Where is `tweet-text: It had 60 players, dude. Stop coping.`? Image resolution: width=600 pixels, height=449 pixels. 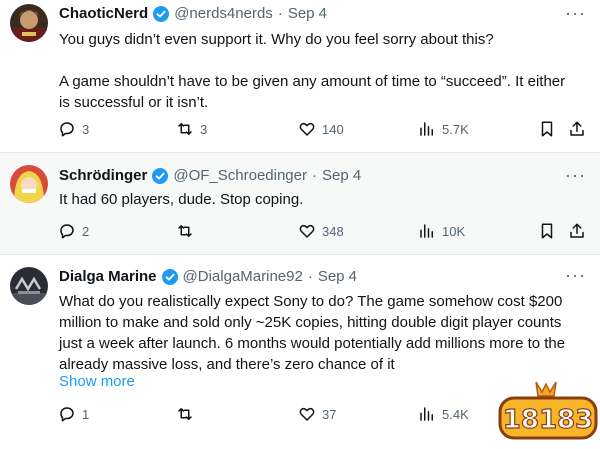
tweet-text: It had 60 players, dude. Stop coping. is located at coordinates (319, 199).